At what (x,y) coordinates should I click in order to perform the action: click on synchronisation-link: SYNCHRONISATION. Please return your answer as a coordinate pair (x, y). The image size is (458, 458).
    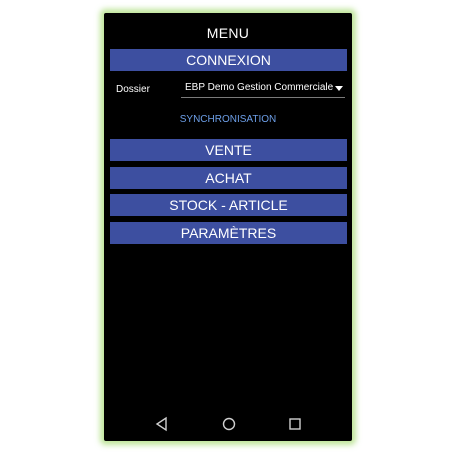
    Looking at the image, I should click on (228, 119).